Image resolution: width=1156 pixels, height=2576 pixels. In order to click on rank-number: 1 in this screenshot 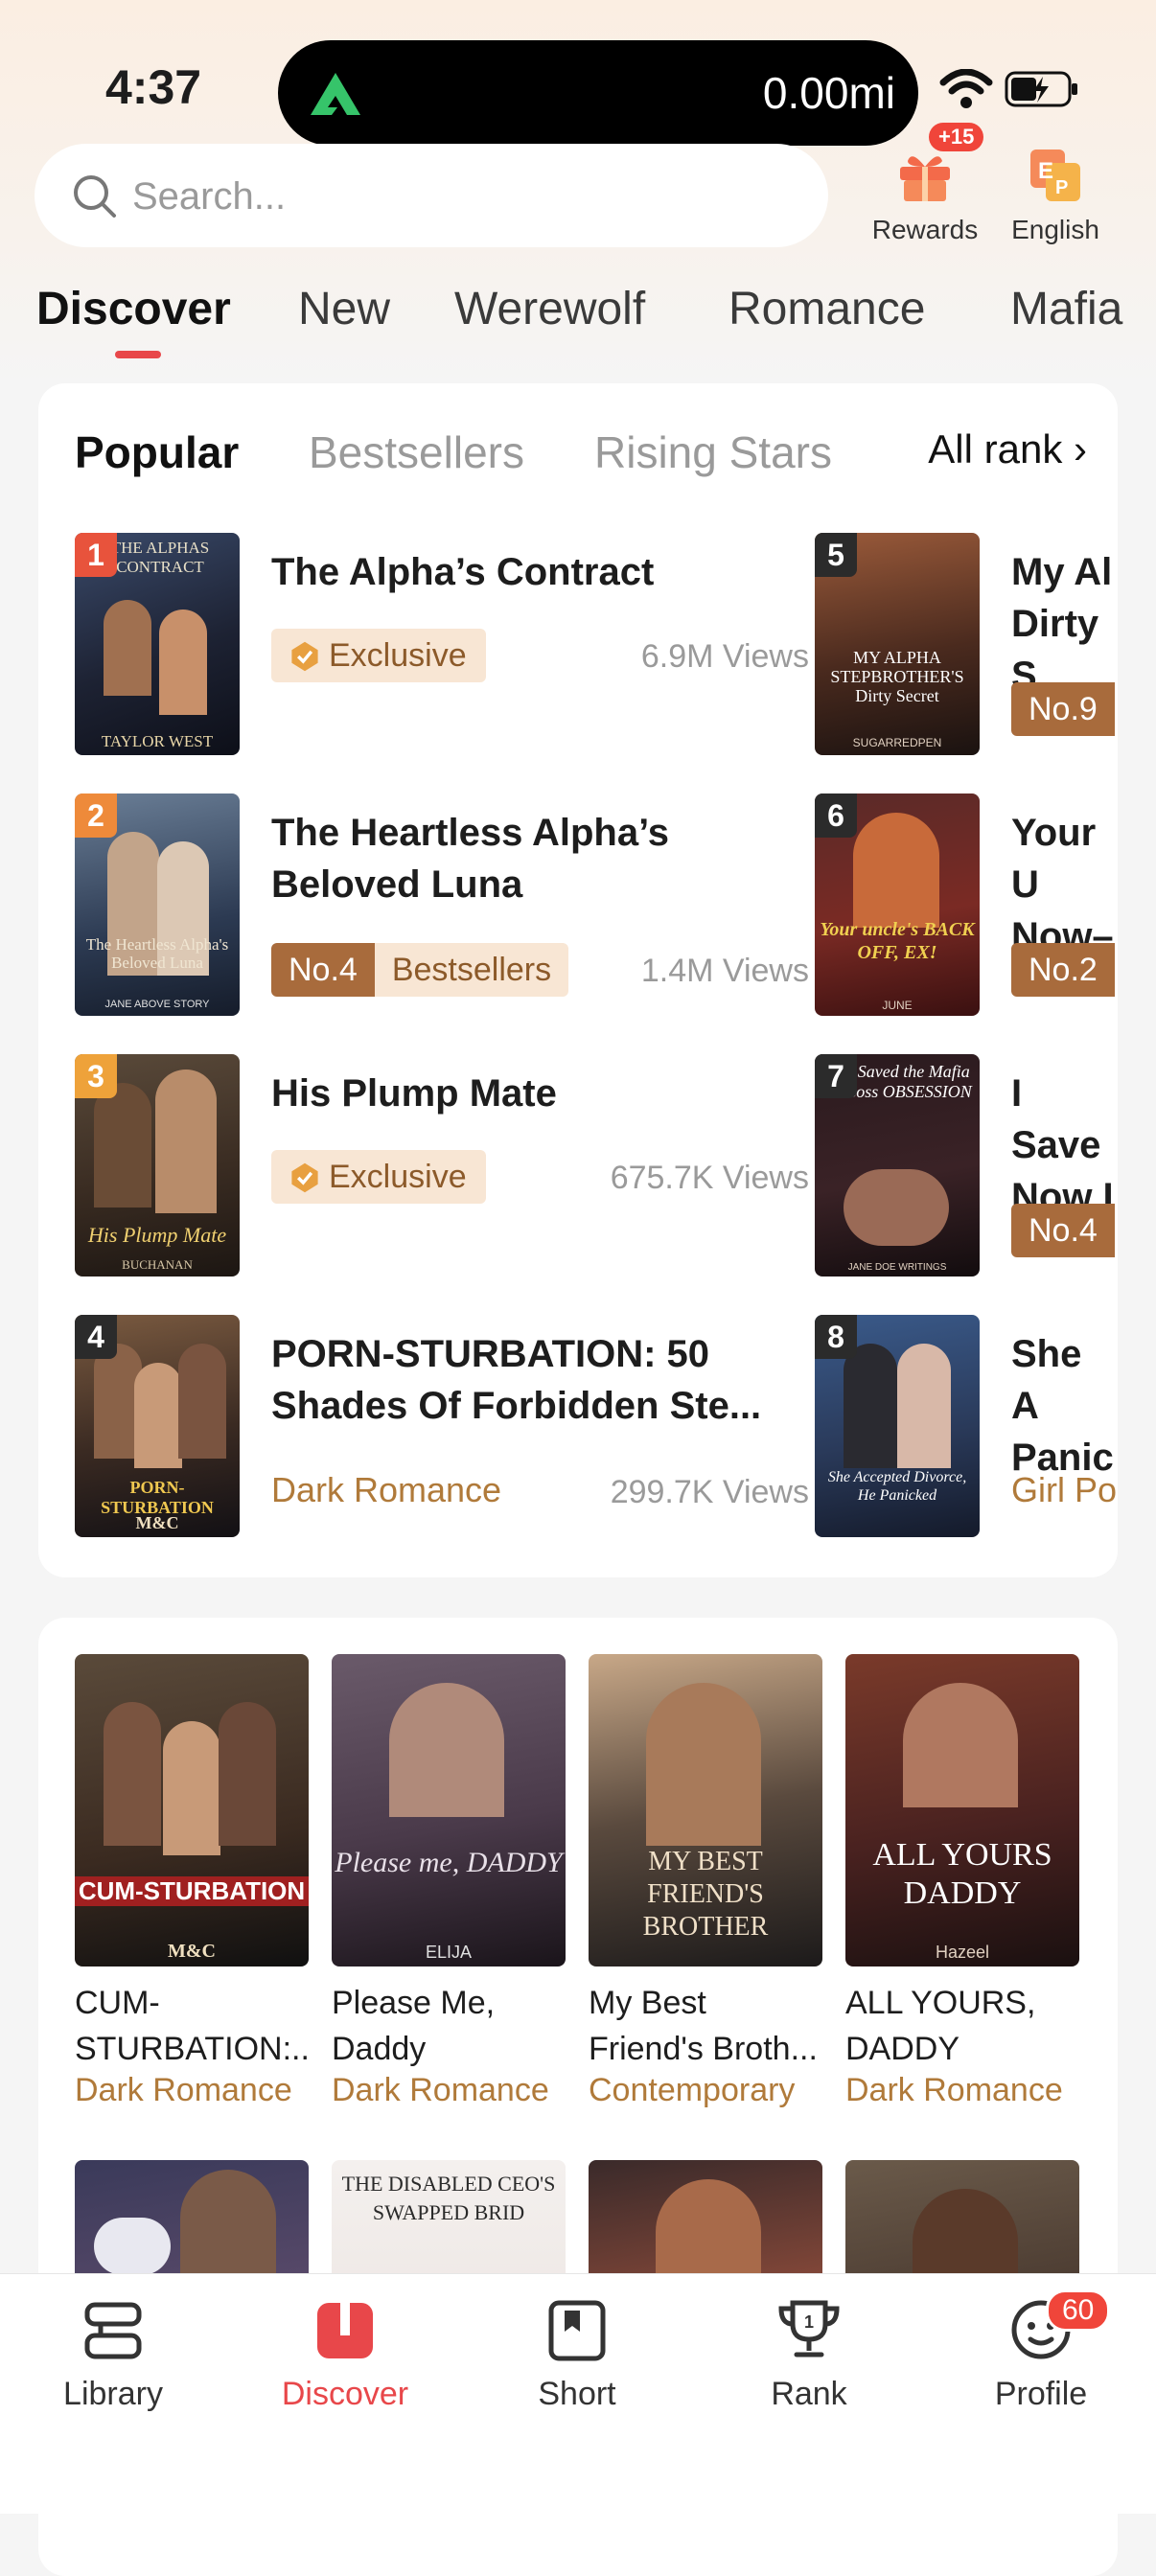, I will do `click(96, 555)`.